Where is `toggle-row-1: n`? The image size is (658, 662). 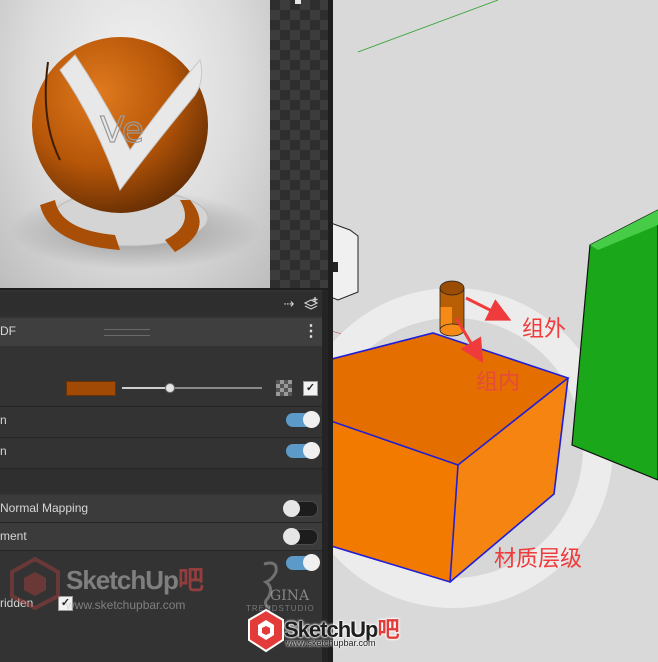
toggle-row-1: n is located at coordinates (161, 420).